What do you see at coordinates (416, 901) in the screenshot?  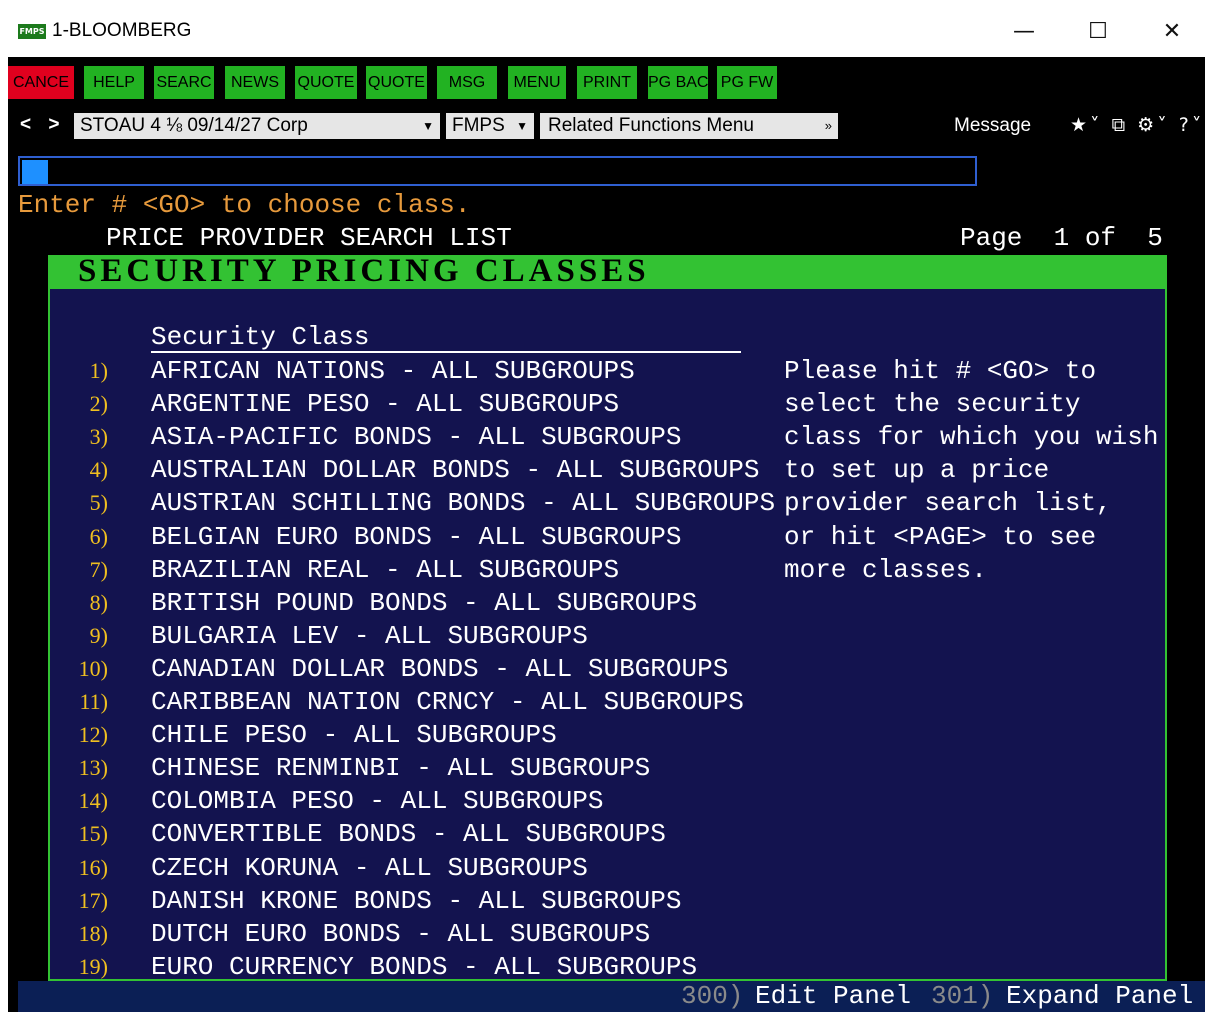 I see `class-item: DANISH KRONE BONDS - ALL SUBGROUPS` at bounding box center [416, 901].